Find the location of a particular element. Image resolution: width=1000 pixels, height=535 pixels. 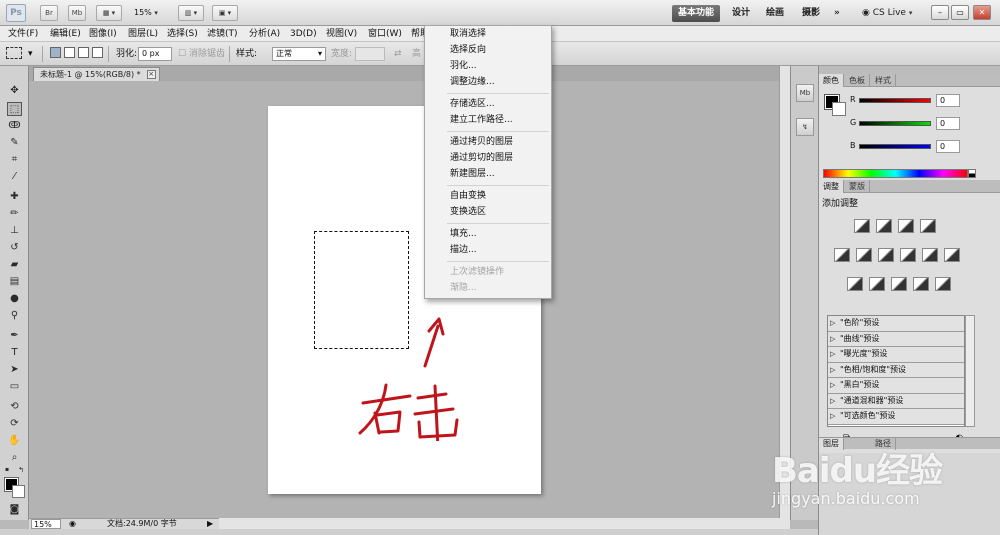

minibridge-panel-icon: Mb is located at coordinates (805, 93).